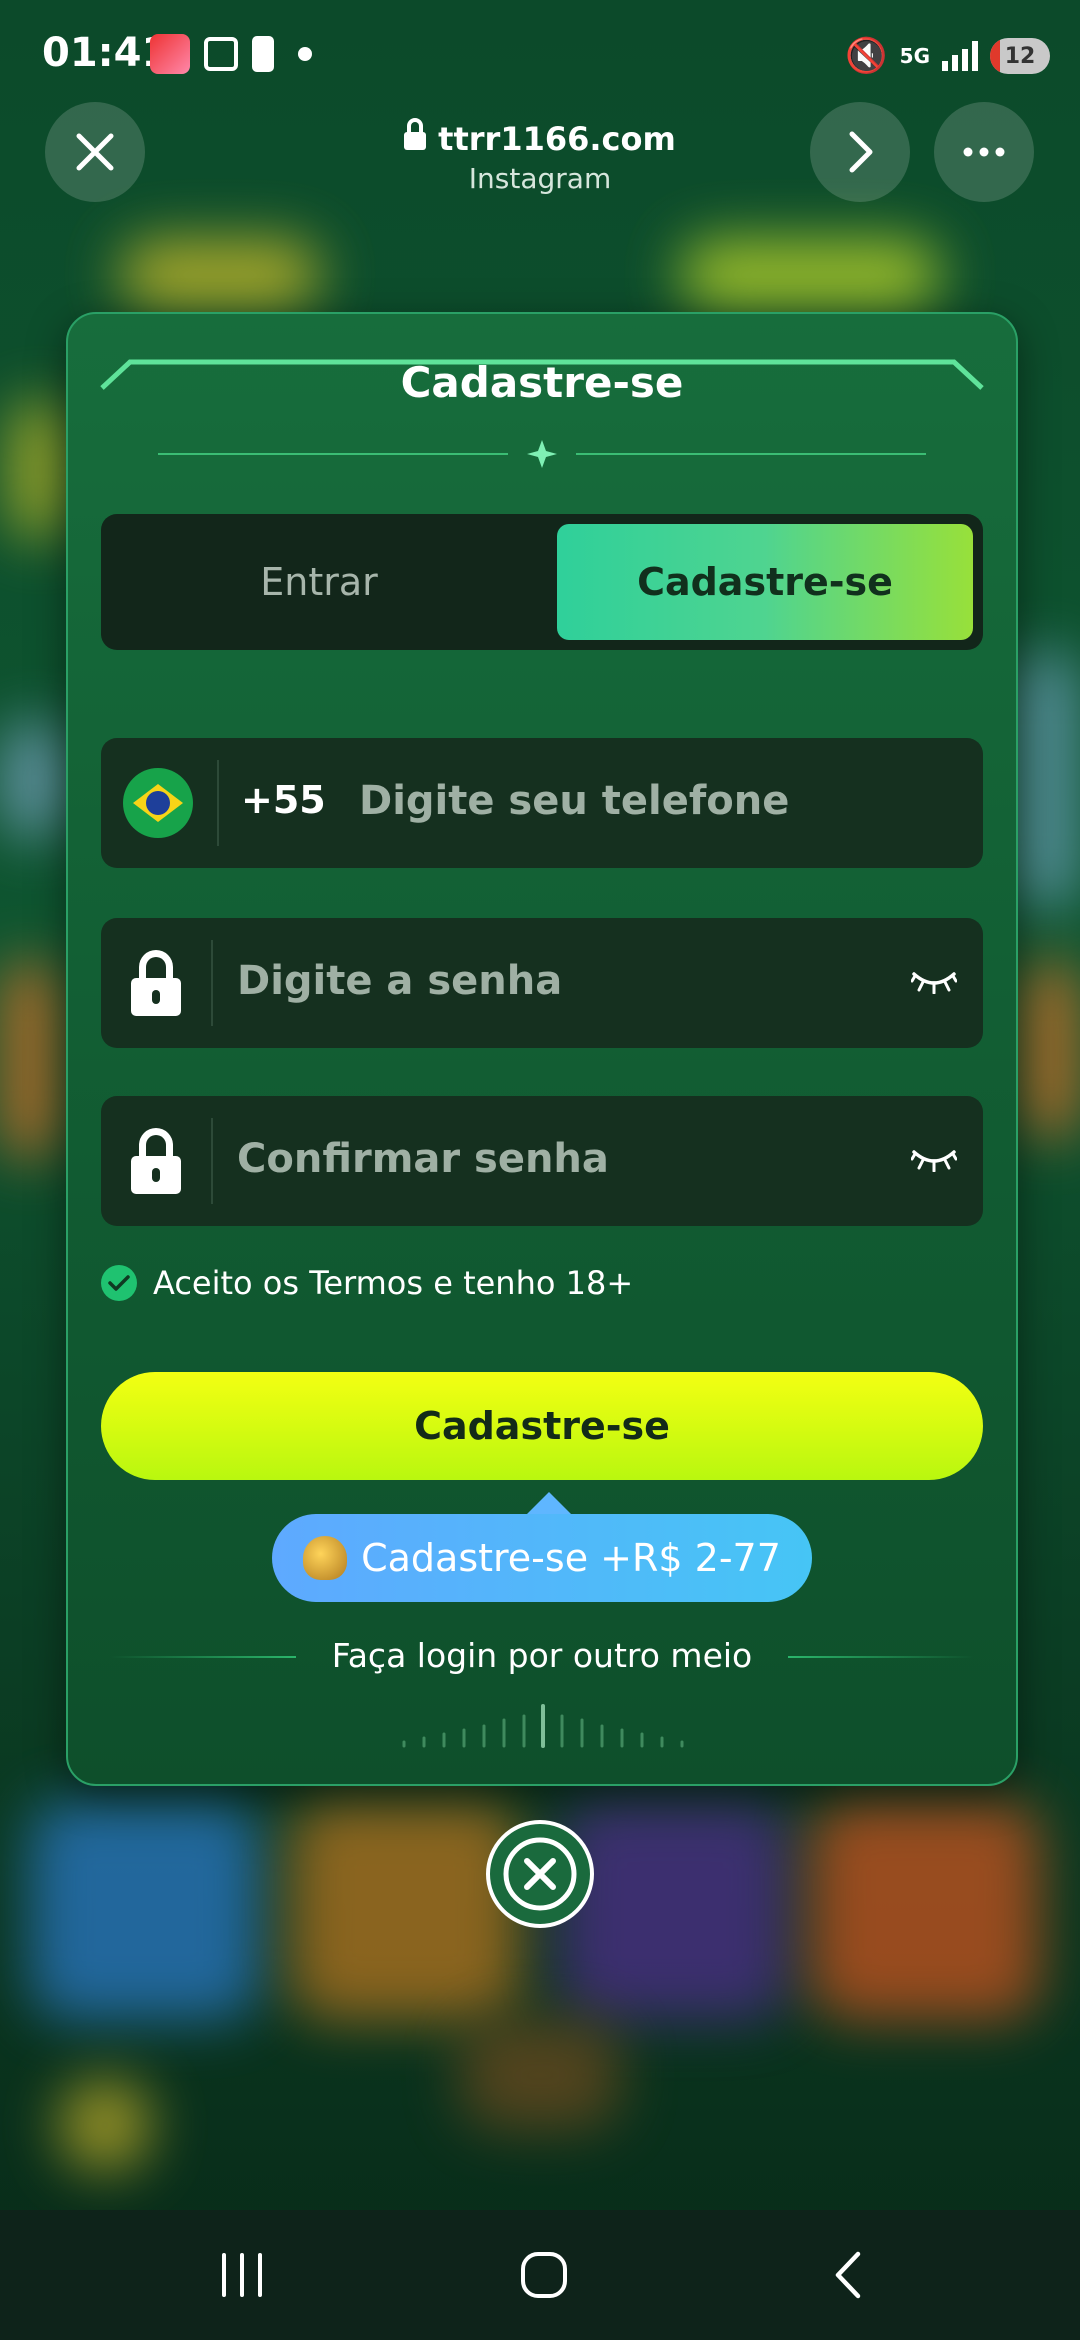  I want to click on close-icon, so click(95, 152).